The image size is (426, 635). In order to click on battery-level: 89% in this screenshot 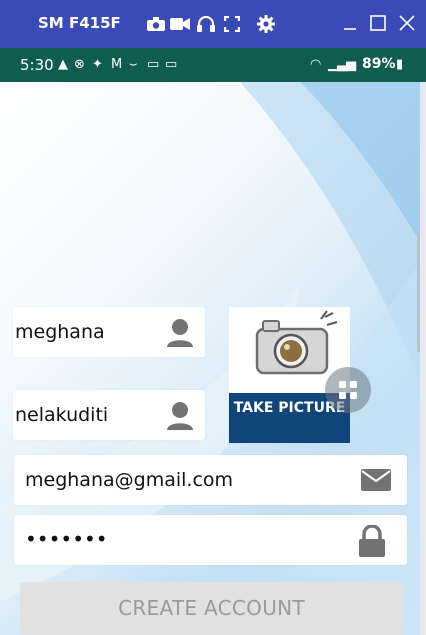, I will do `click(379, 64)`.